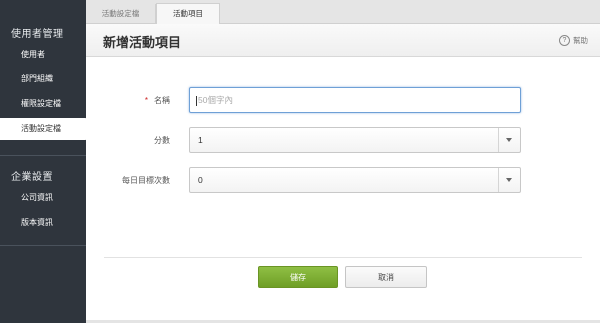 The height and width of the screenshot is (323, 600). What do you see at coordinates (43, 55) in the screenshot?
I see `sidebar-item-users: 使用者` at bounding box center [43, 55].